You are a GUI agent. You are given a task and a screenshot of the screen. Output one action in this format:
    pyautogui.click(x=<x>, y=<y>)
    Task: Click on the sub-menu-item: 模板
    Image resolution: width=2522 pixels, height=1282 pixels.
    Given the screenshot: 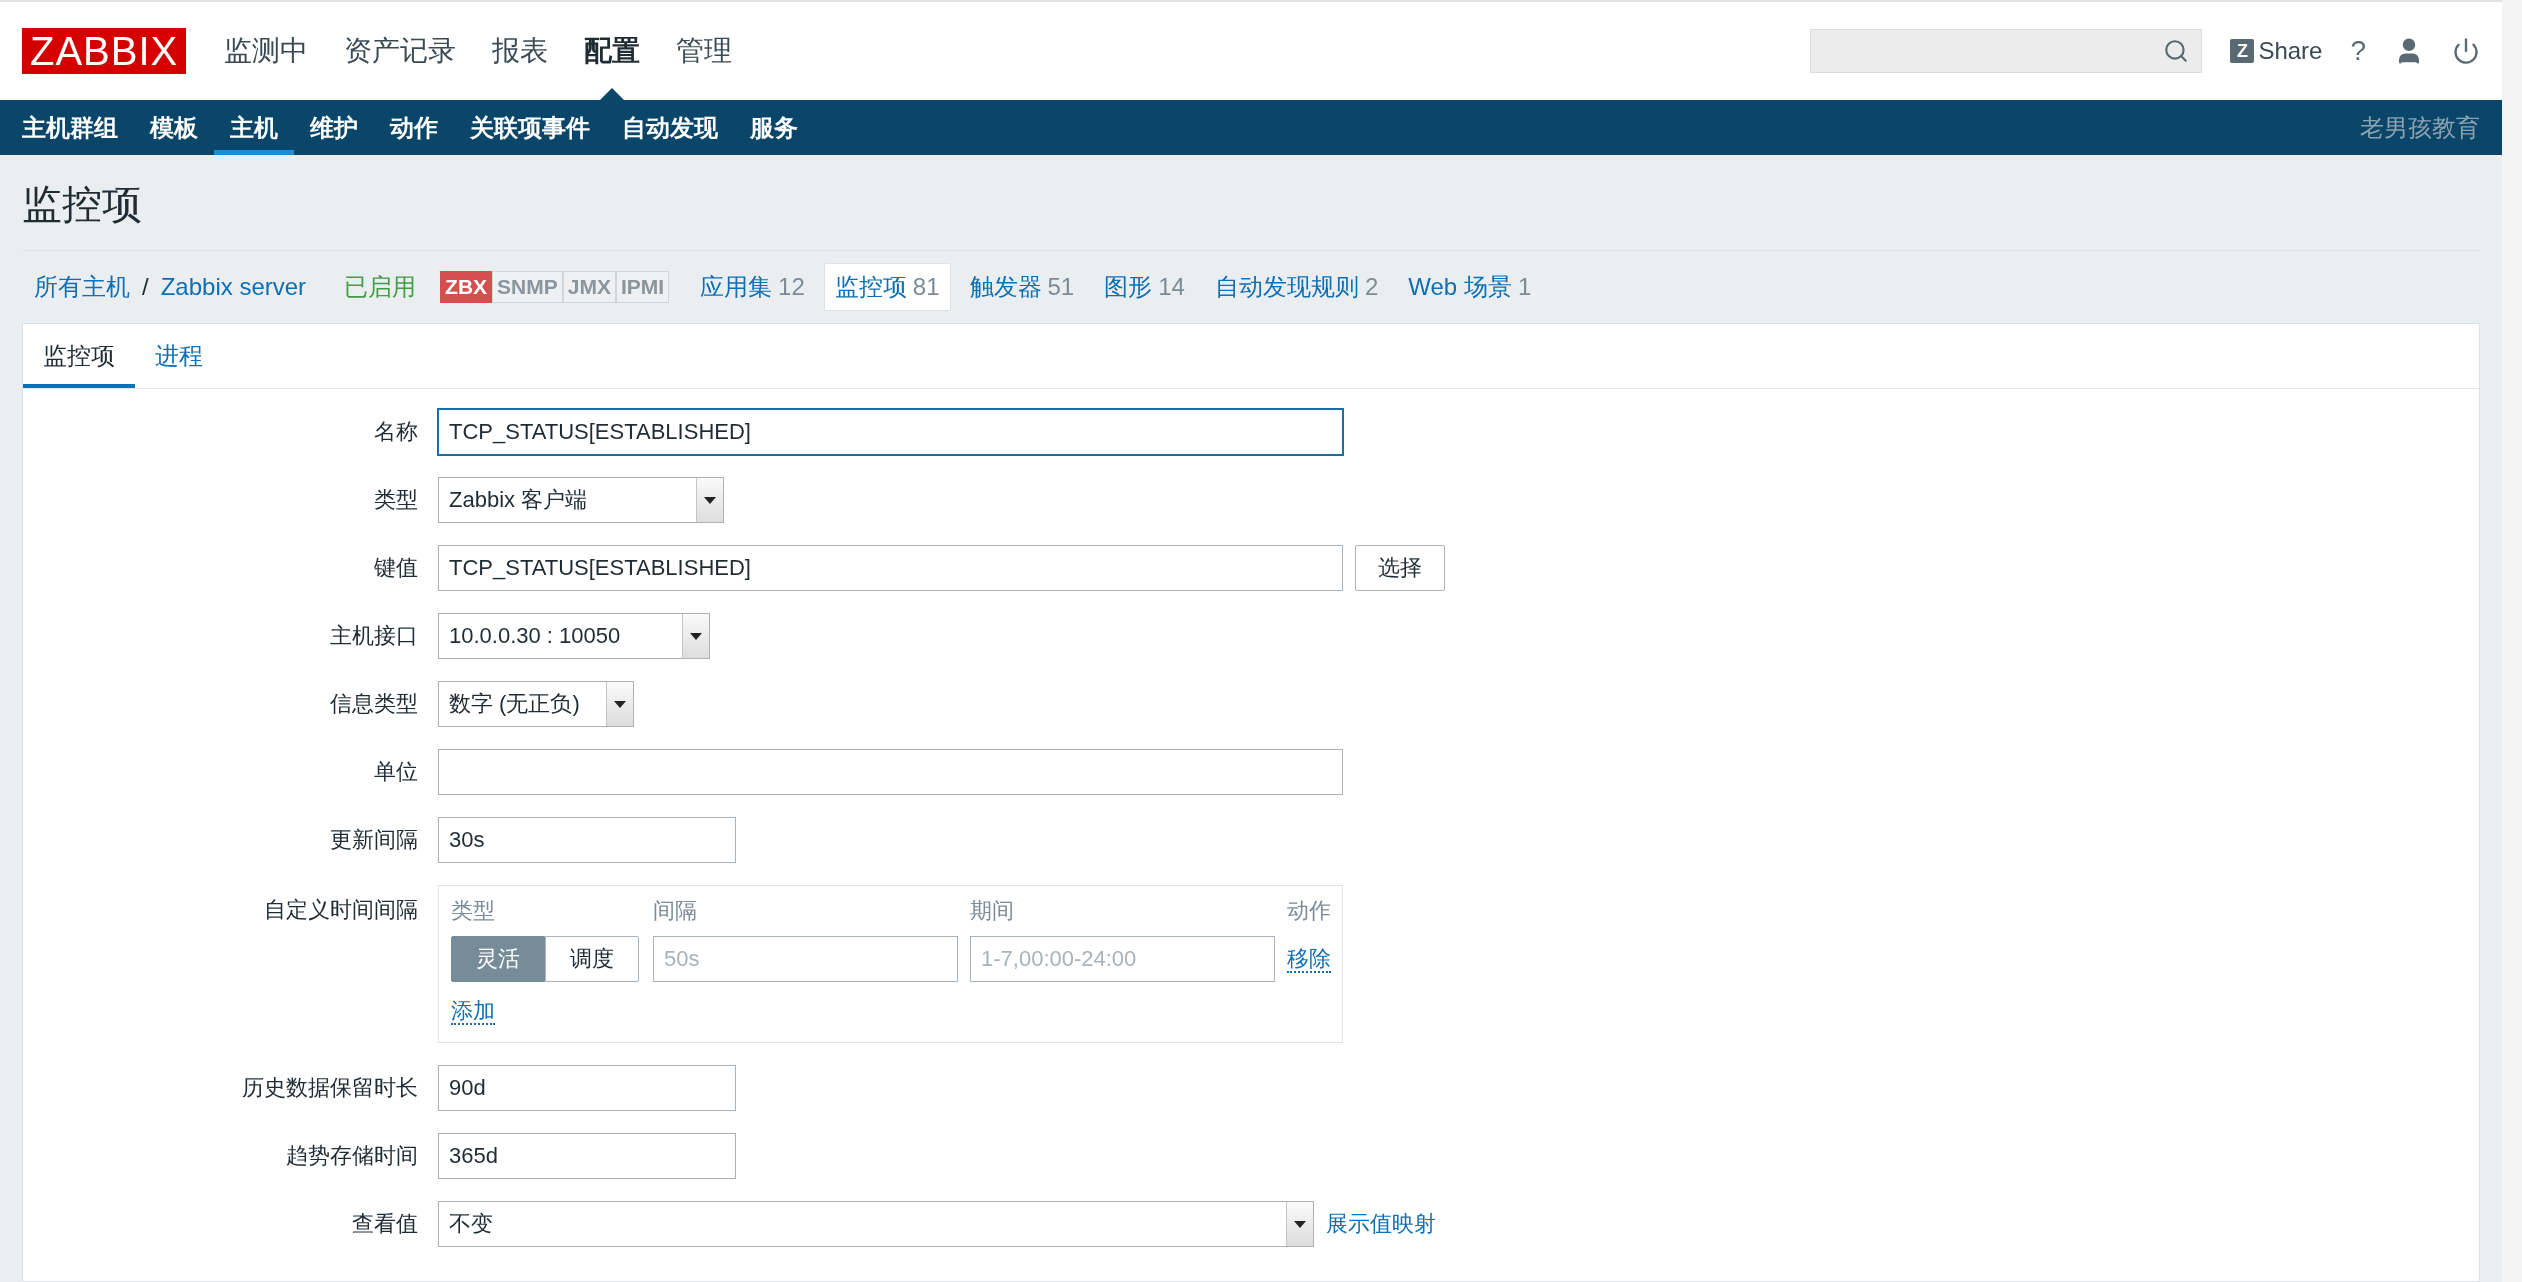 What is the action you would take?
    pyautogui.click(x=174, y=127)
    